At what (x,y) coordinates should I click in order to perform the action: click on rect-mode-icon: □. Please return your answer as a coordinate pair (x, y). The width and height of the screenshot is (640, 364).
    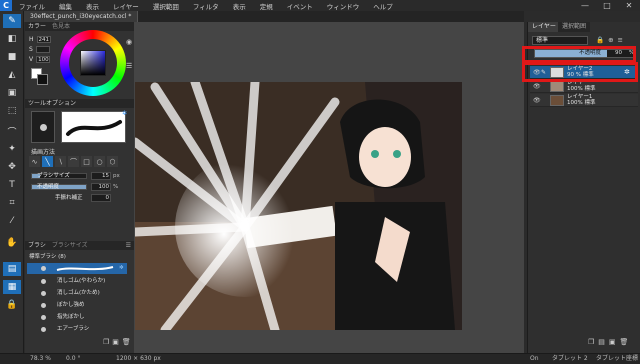
    Looking at the image, I should click on (86, 161).